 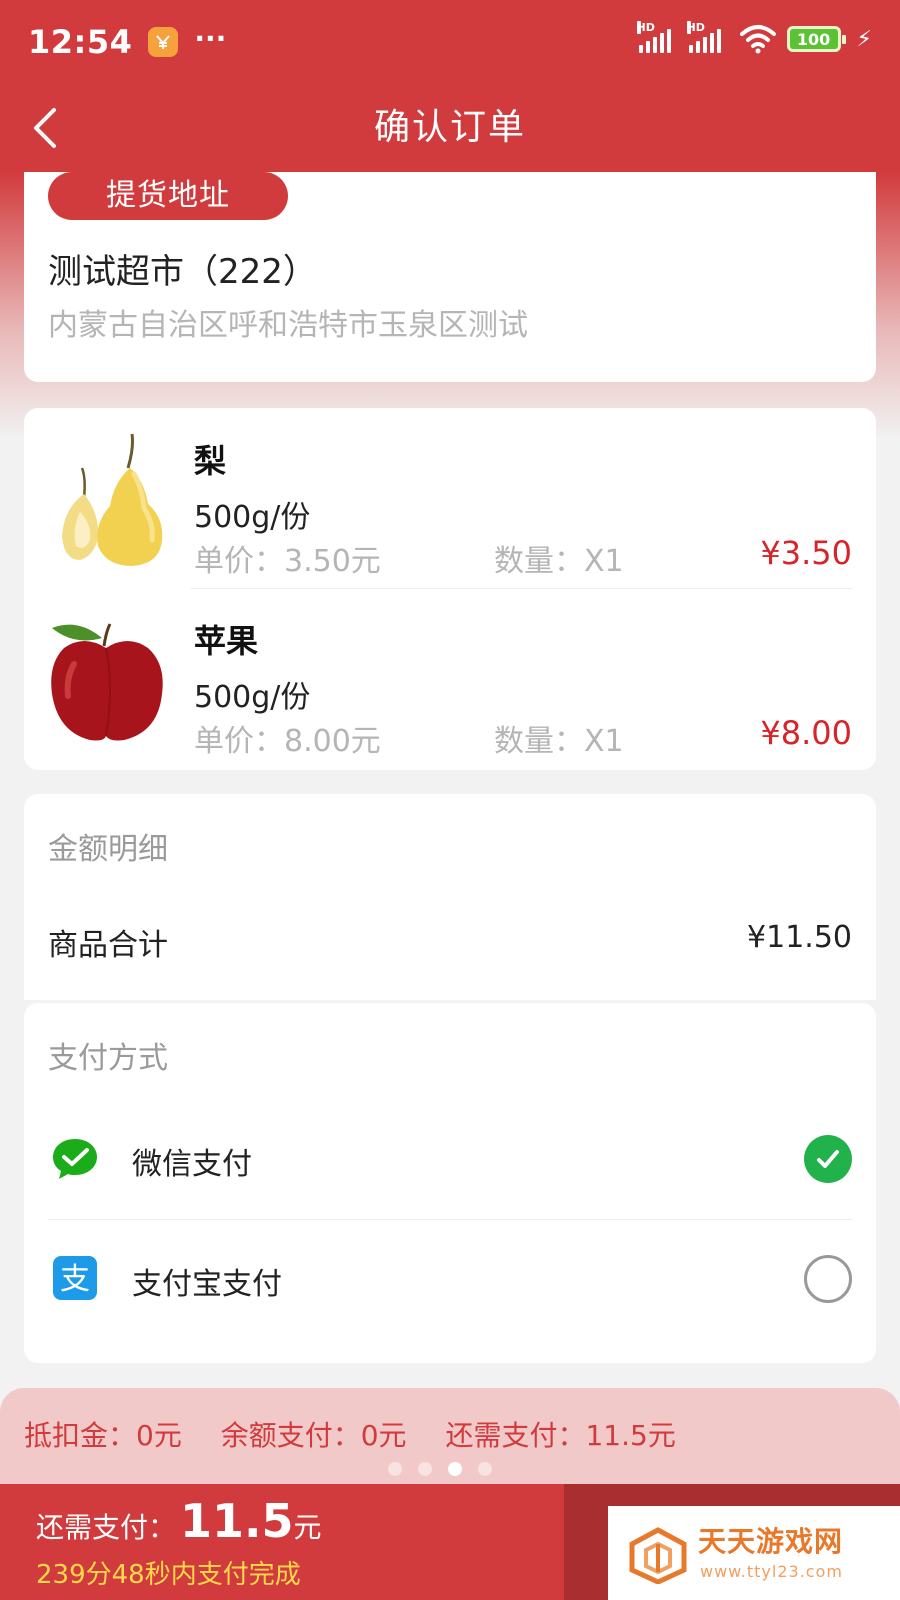 I want to click on product-name: 梨, so click(x=210, y=461).